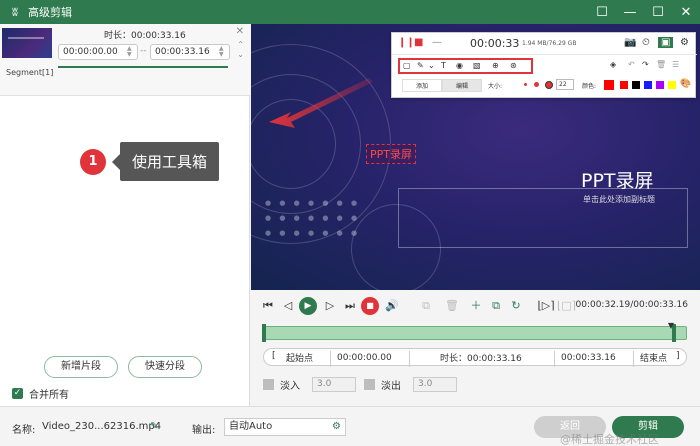 The height and width of the screenshot is (446, 700). I want to click on size-medium-dot, so click(536, 84).